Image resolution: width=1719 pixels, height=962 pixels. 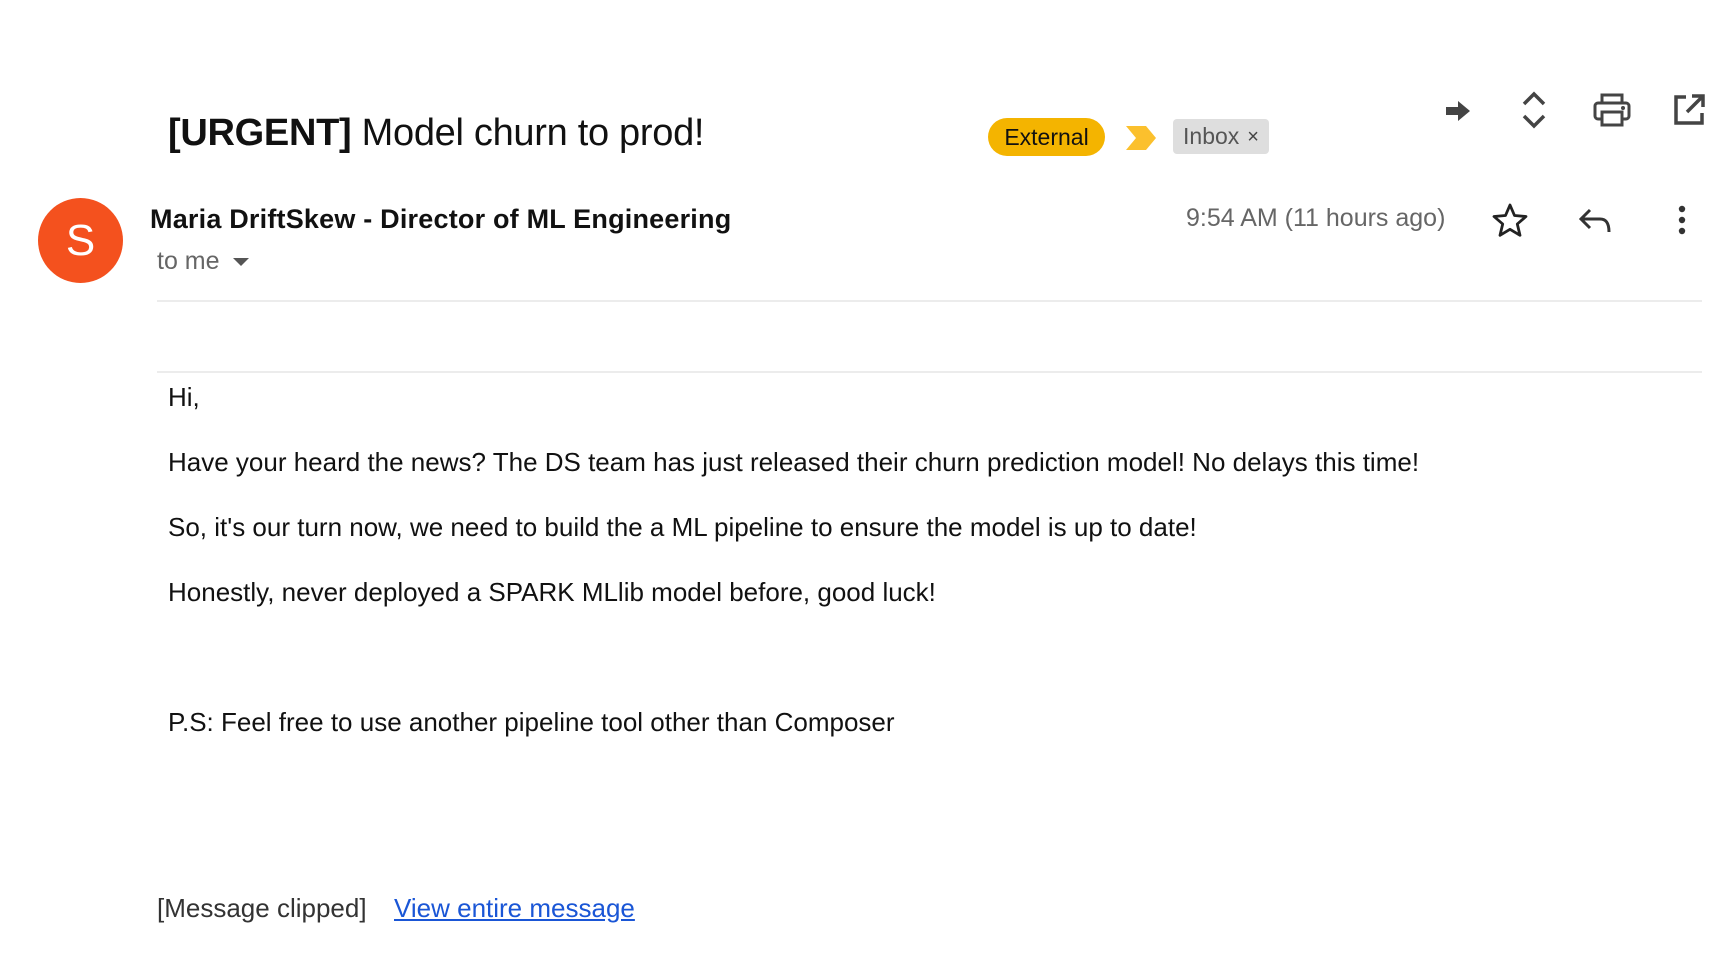 I want to click on external-label: External, so click(x=1046, y=137).